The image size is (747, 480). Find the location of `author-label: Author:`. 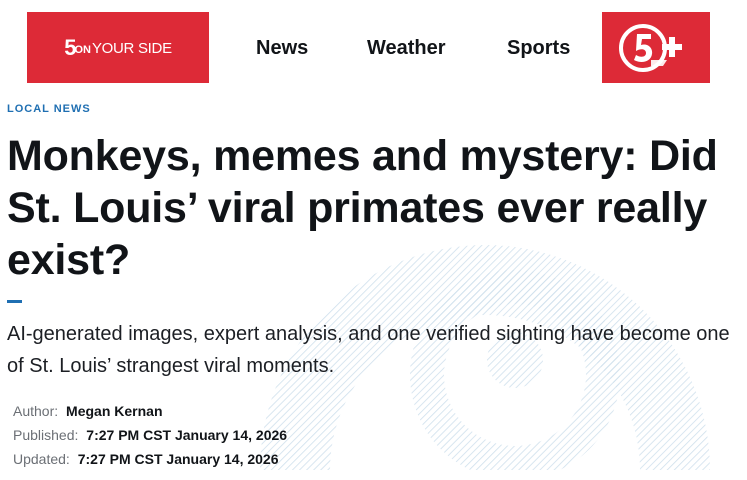

author-label: Author: is located at coordinates (36, 411).